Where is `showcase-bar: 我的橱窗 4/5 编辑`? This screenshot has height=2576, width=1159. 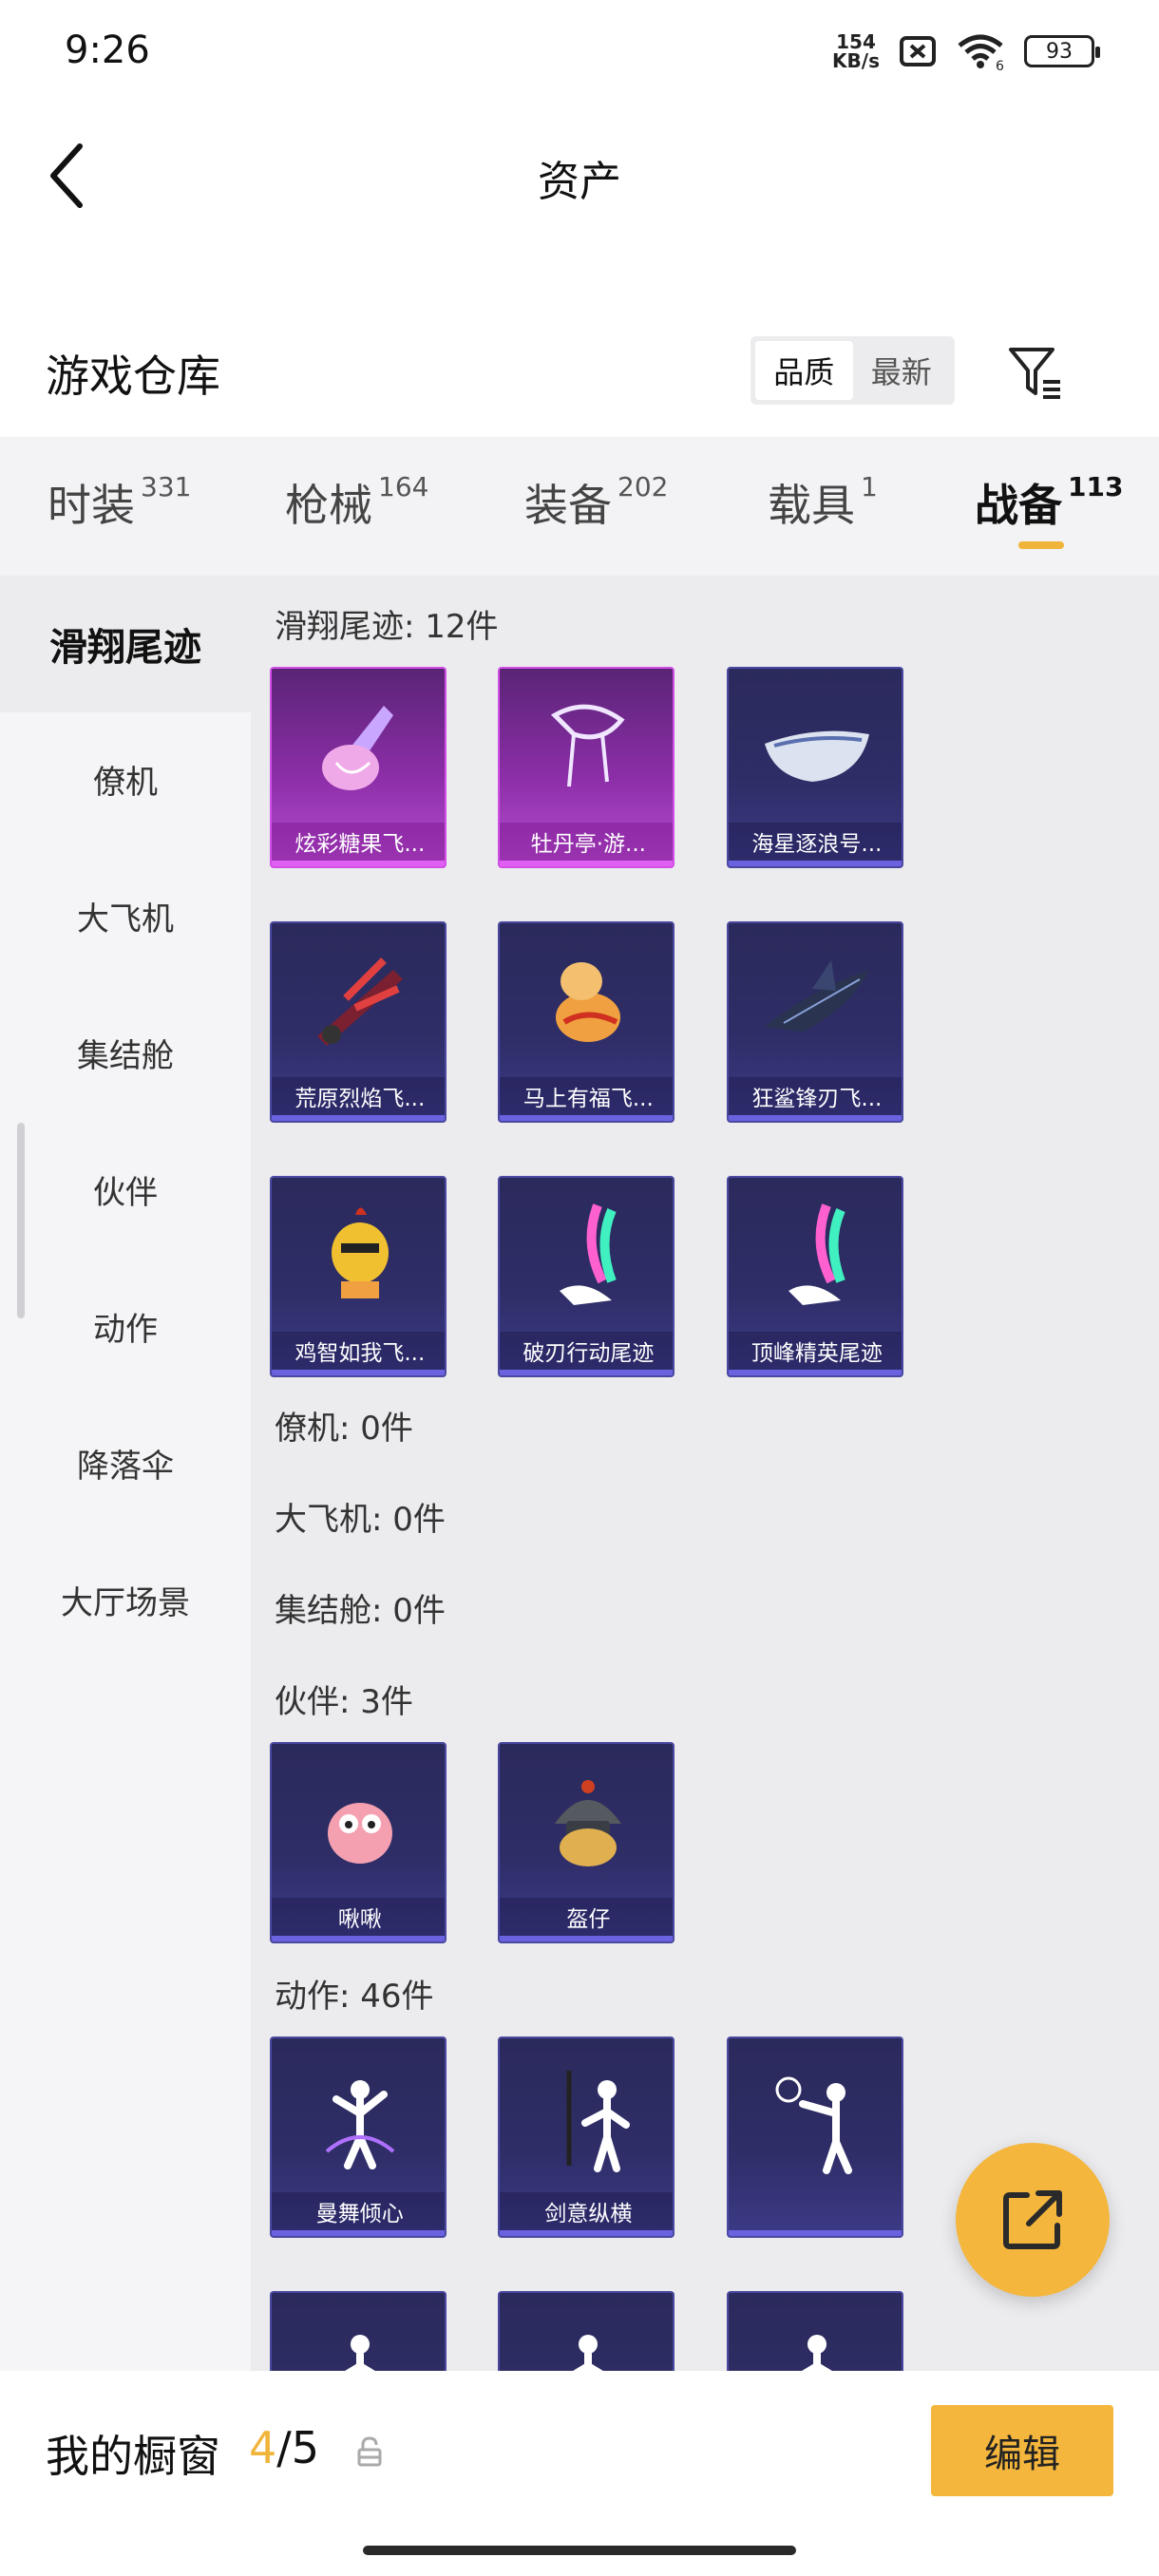 showcase-bar: 我的橱窗 4/5 编辑 is located at coordinates (579, 2473).